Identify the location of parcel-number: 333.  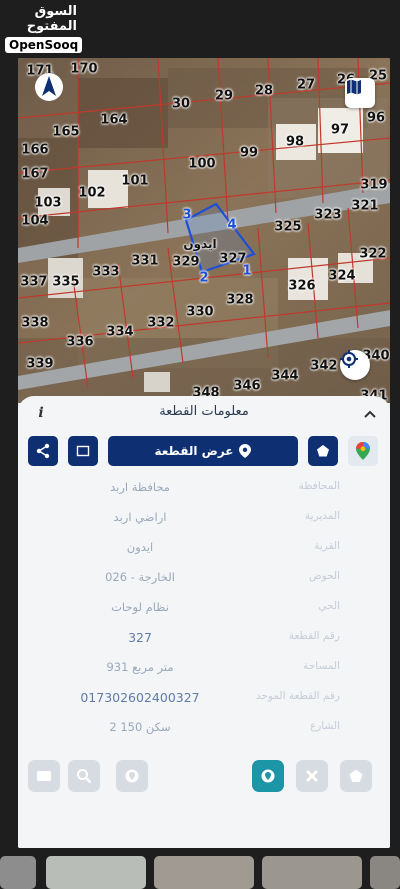
(105, 272).